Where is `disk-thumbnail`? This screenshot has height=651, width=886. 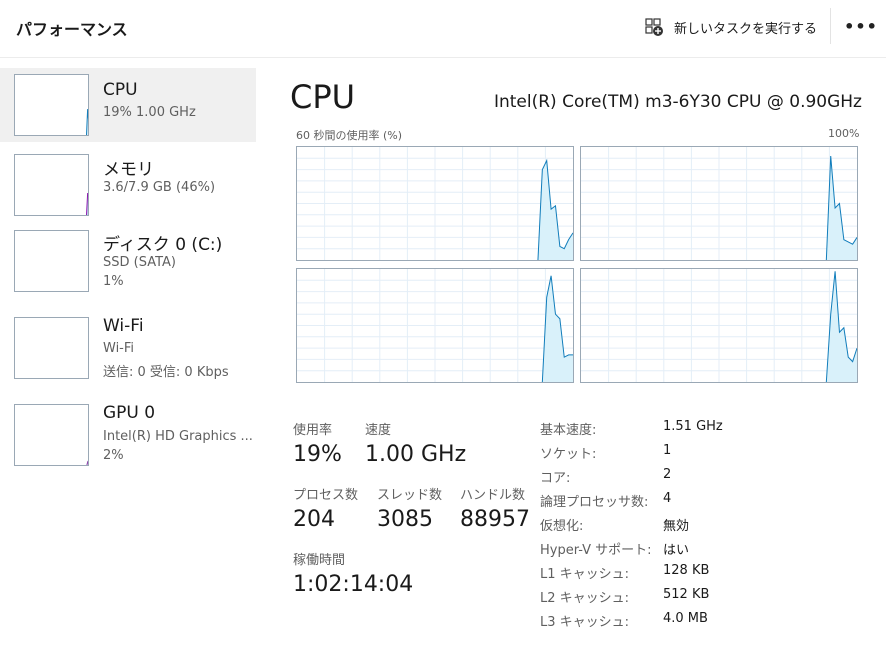 disk-thumbnail is located at coordinates (51, 261).